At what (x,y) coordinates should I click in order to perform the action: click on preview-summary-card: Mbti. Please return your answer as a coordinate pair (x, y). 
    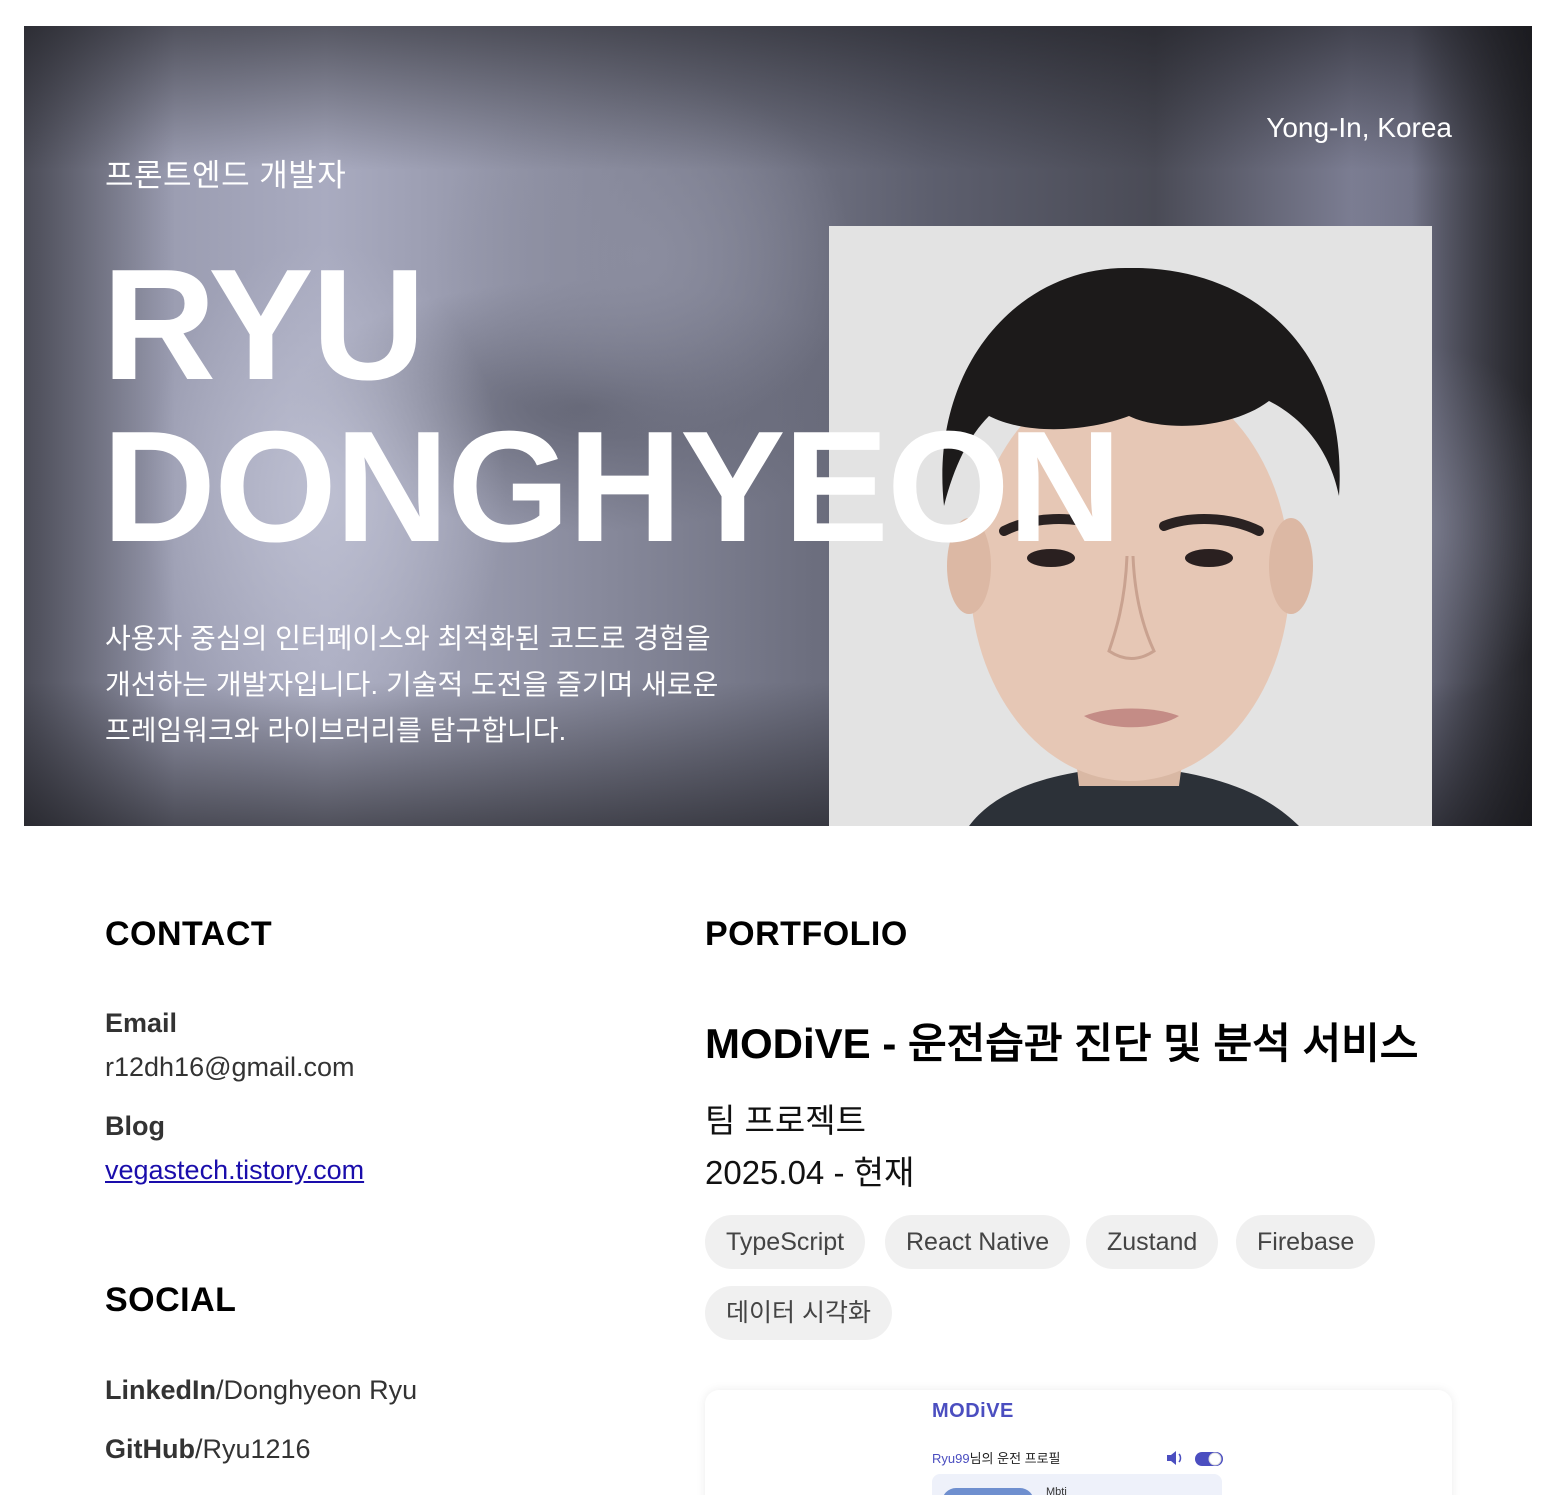
    Looking at the image, I should click on (1077, 1484).